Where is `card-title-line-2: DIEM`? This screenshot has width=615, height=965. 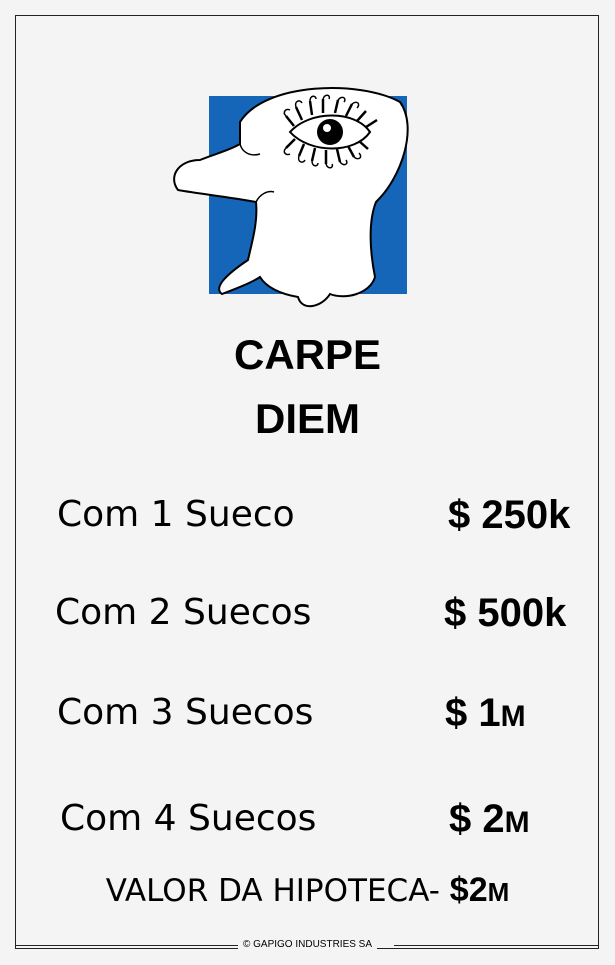 card-title-line-2: DIEM is located at coordinates (307, 418).